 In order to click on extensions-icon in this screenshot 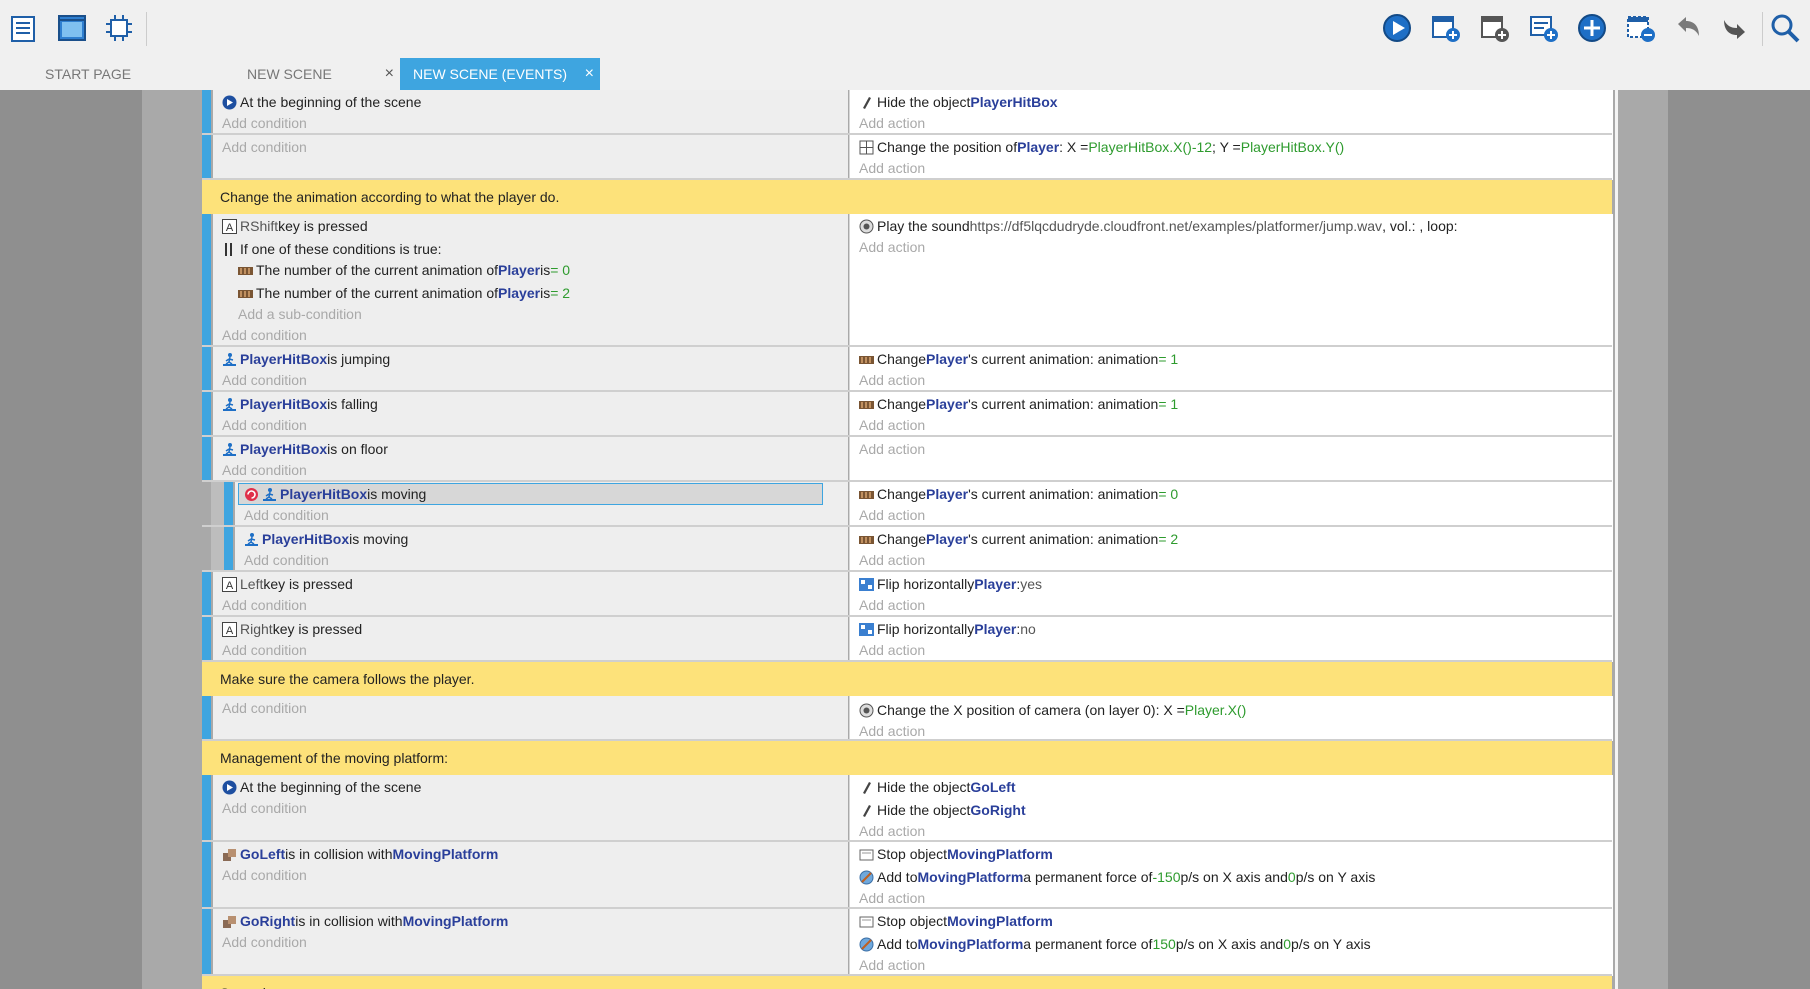, I will do `click(119, 28)`.